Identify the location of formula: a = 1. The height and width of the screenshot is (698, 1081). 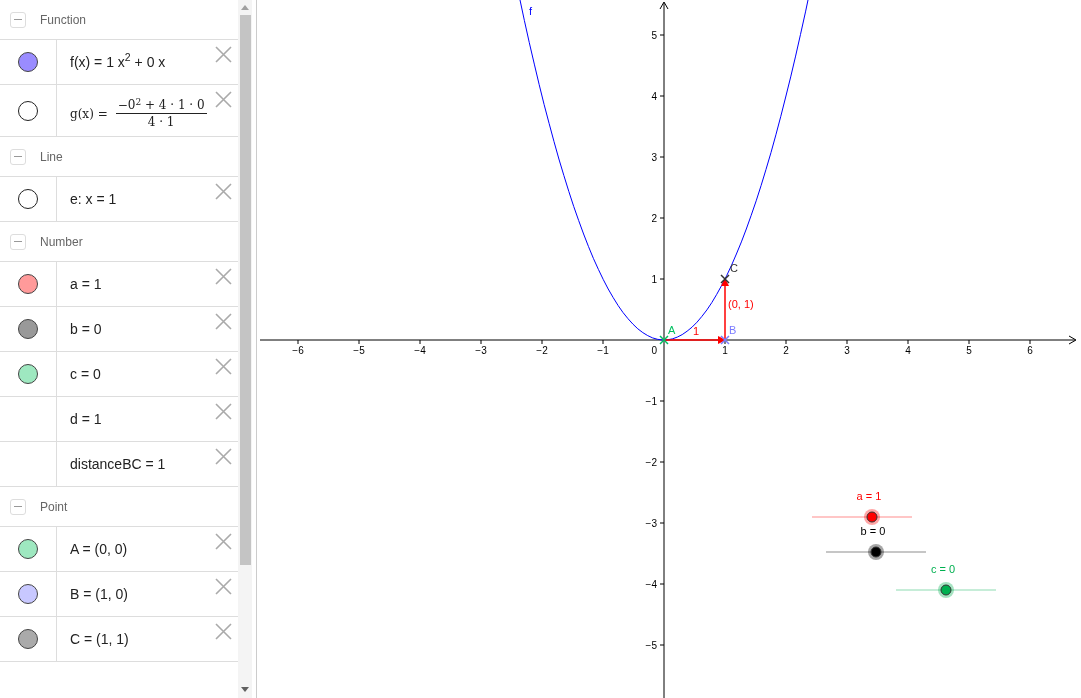
(86, 284).